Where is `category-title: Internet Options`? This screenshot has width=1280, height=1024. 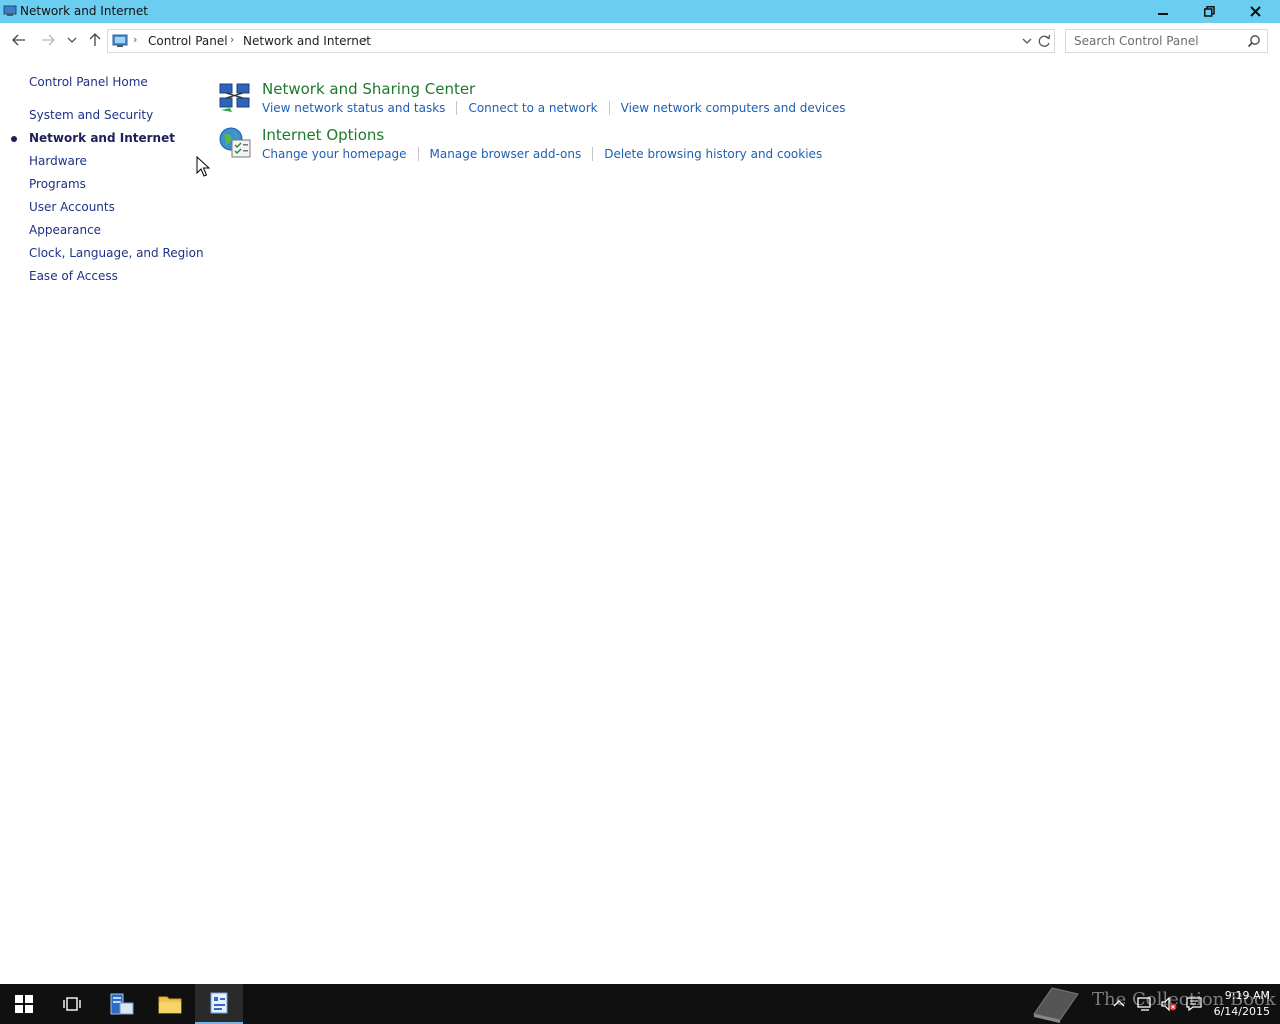 category-title: Internet Options is located at coordinates (323, 135).